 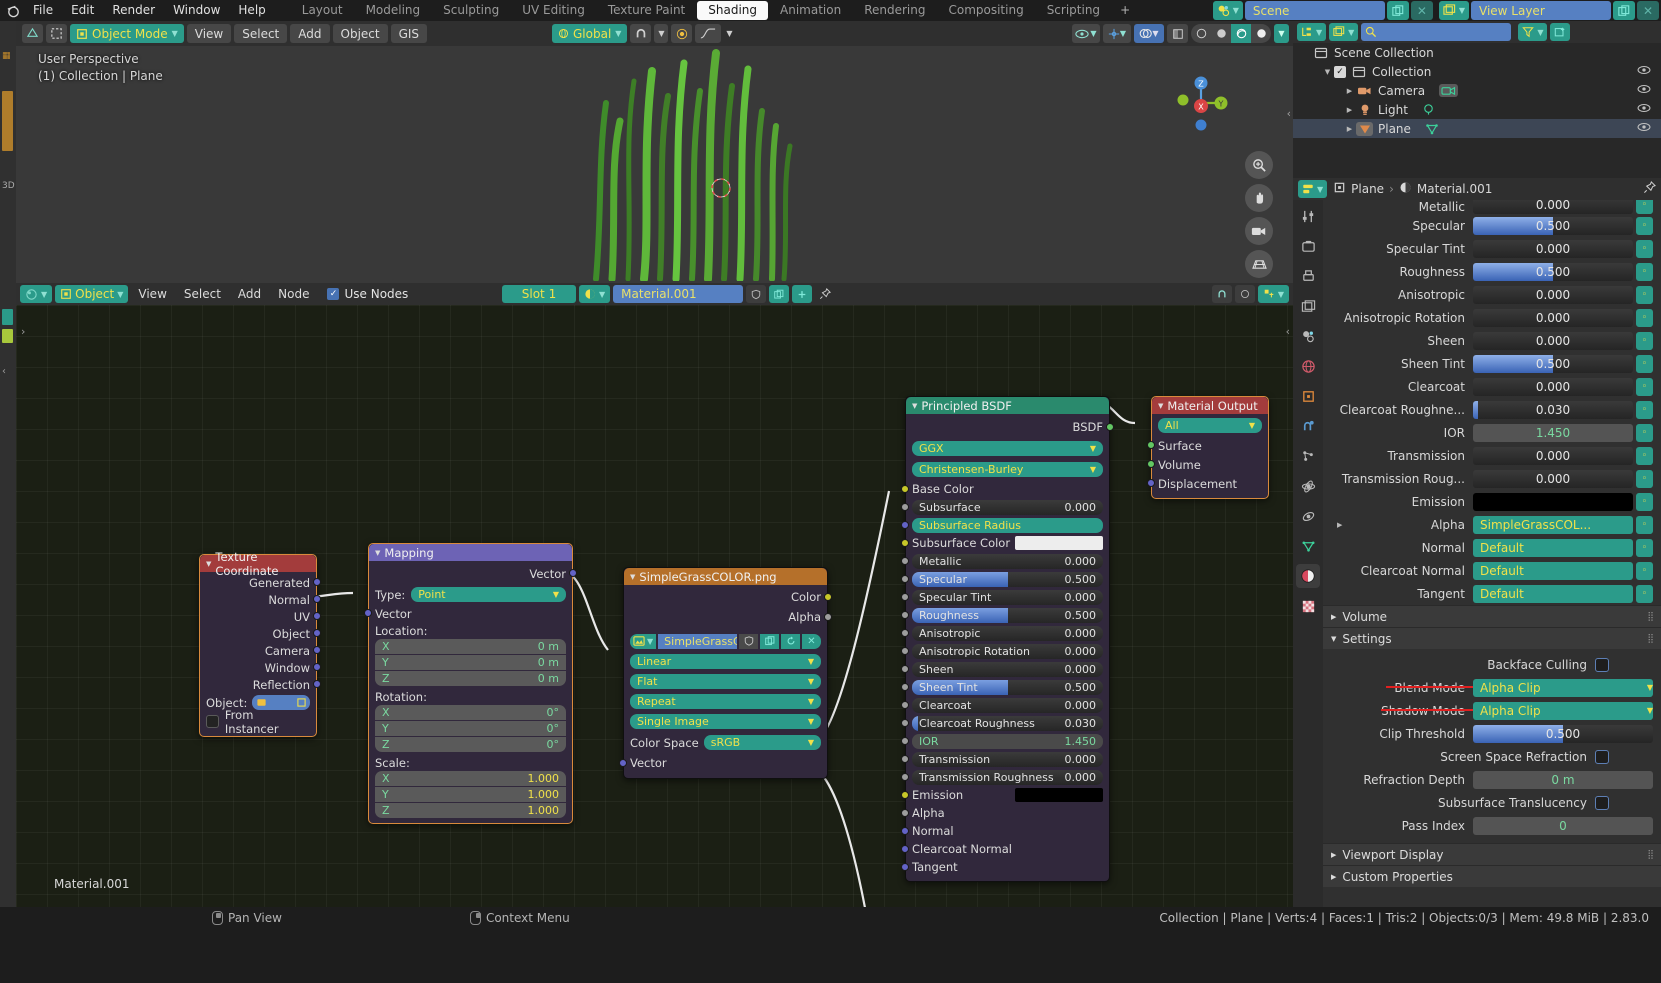 What do you see at coordinates (260, 616) in the screenshot?
I see `output-uv: UV` at bounding box center [260, 616].